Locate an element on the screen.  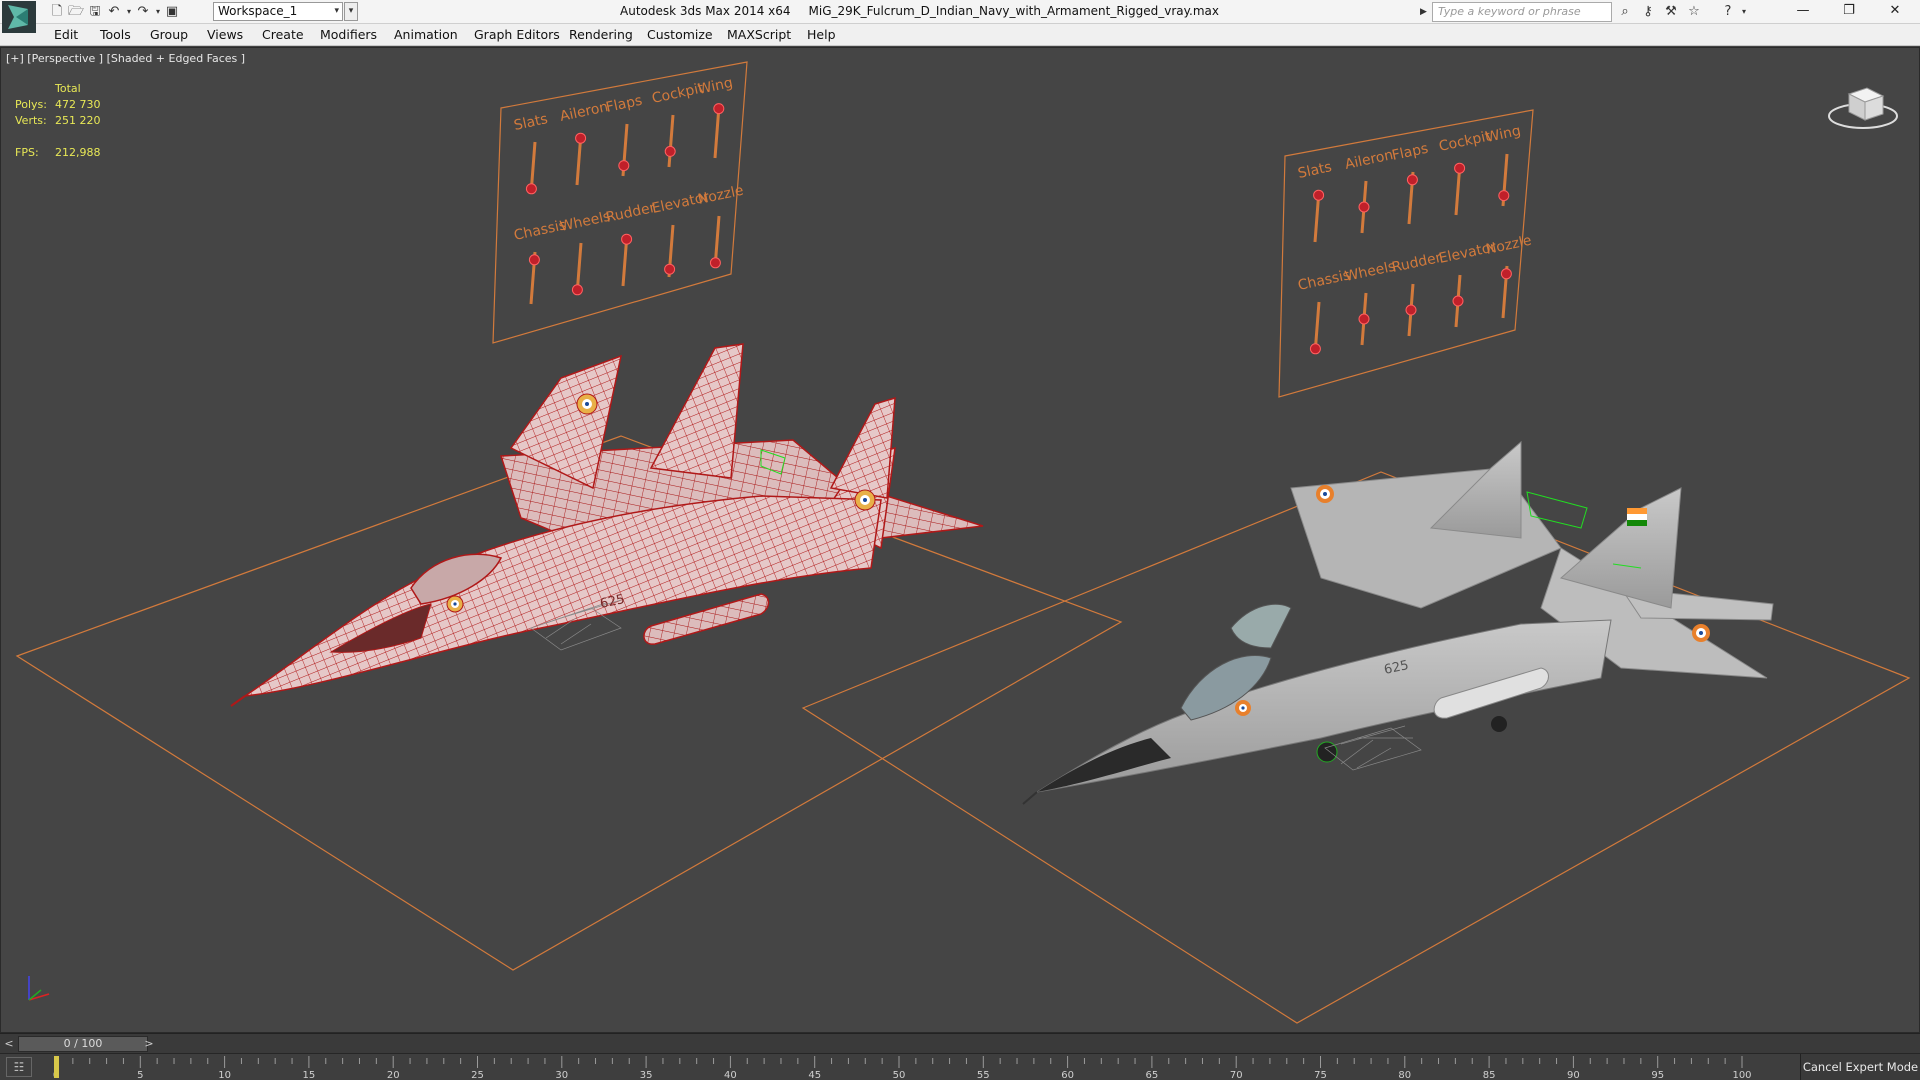
ruler-label: 50 is located at coordinates (899, 1075).